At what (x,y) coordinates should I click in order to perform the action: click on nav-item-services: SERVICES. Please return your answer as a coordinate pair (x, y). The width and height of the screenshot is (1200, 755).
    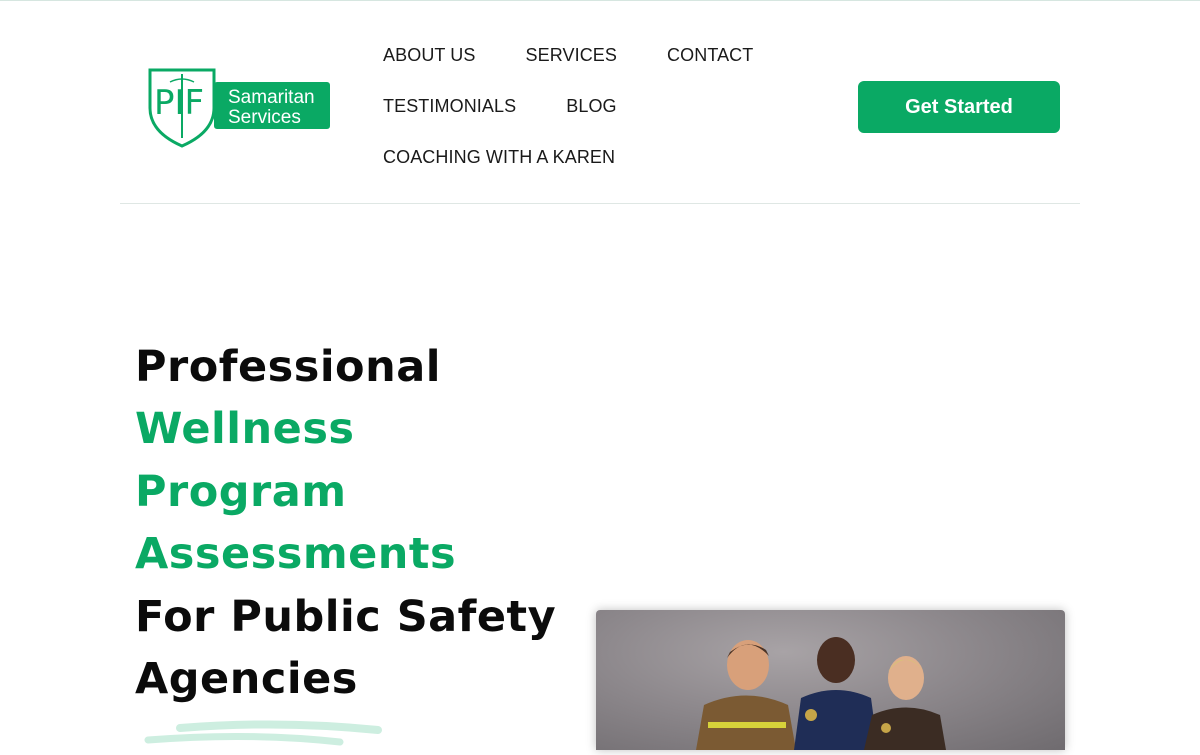
    Looking at the image, I should click on (572, 55).